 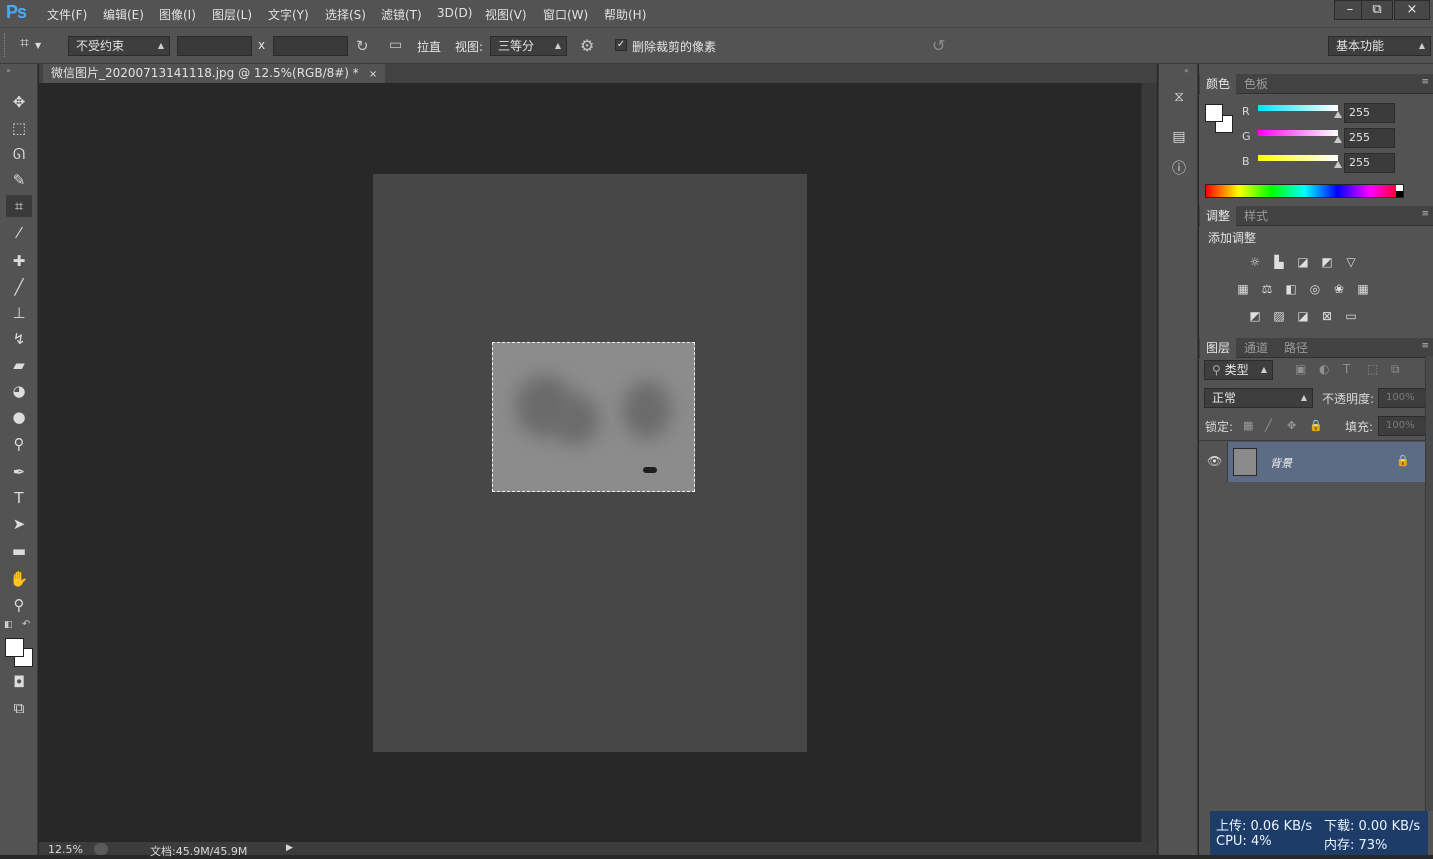 I want to click on red-slider-thumb, so click(x=1338, y=114).